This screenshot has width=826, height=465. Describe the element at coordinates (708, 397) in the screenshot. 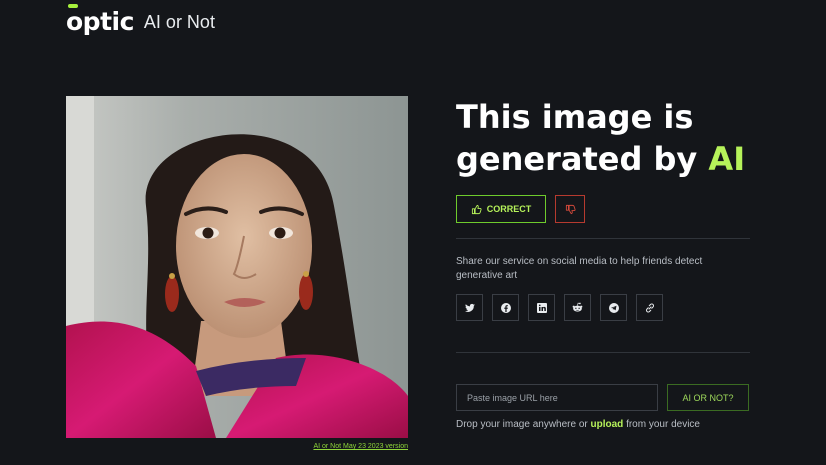

I see `ai-or-not-button: AI OR NOT?` at that location.